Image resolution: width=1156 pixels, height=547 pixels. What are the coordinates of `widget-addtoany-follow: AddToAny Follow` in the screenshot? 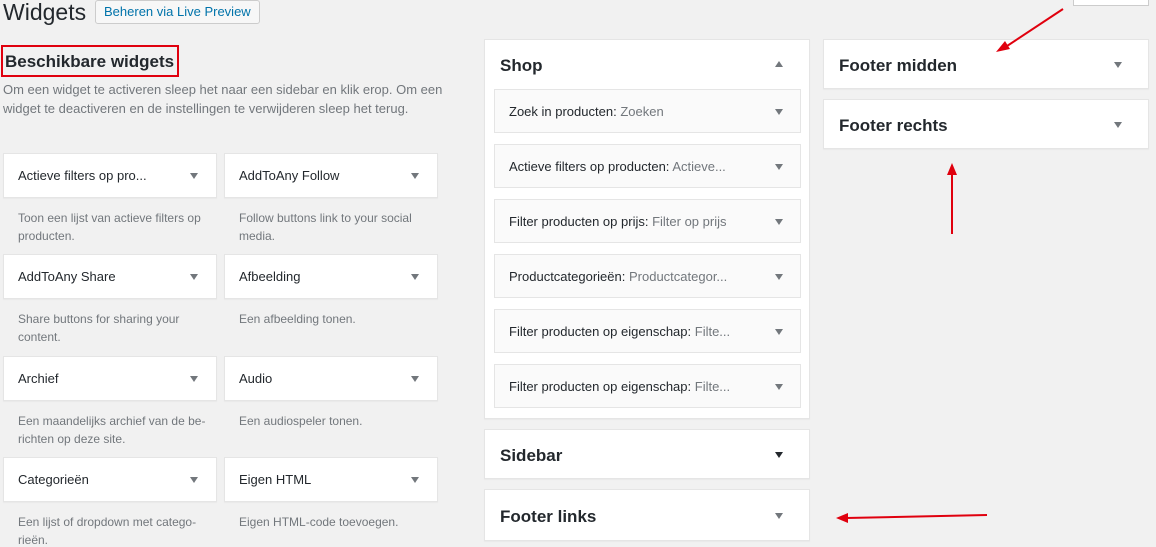 It's located at (331, 175).